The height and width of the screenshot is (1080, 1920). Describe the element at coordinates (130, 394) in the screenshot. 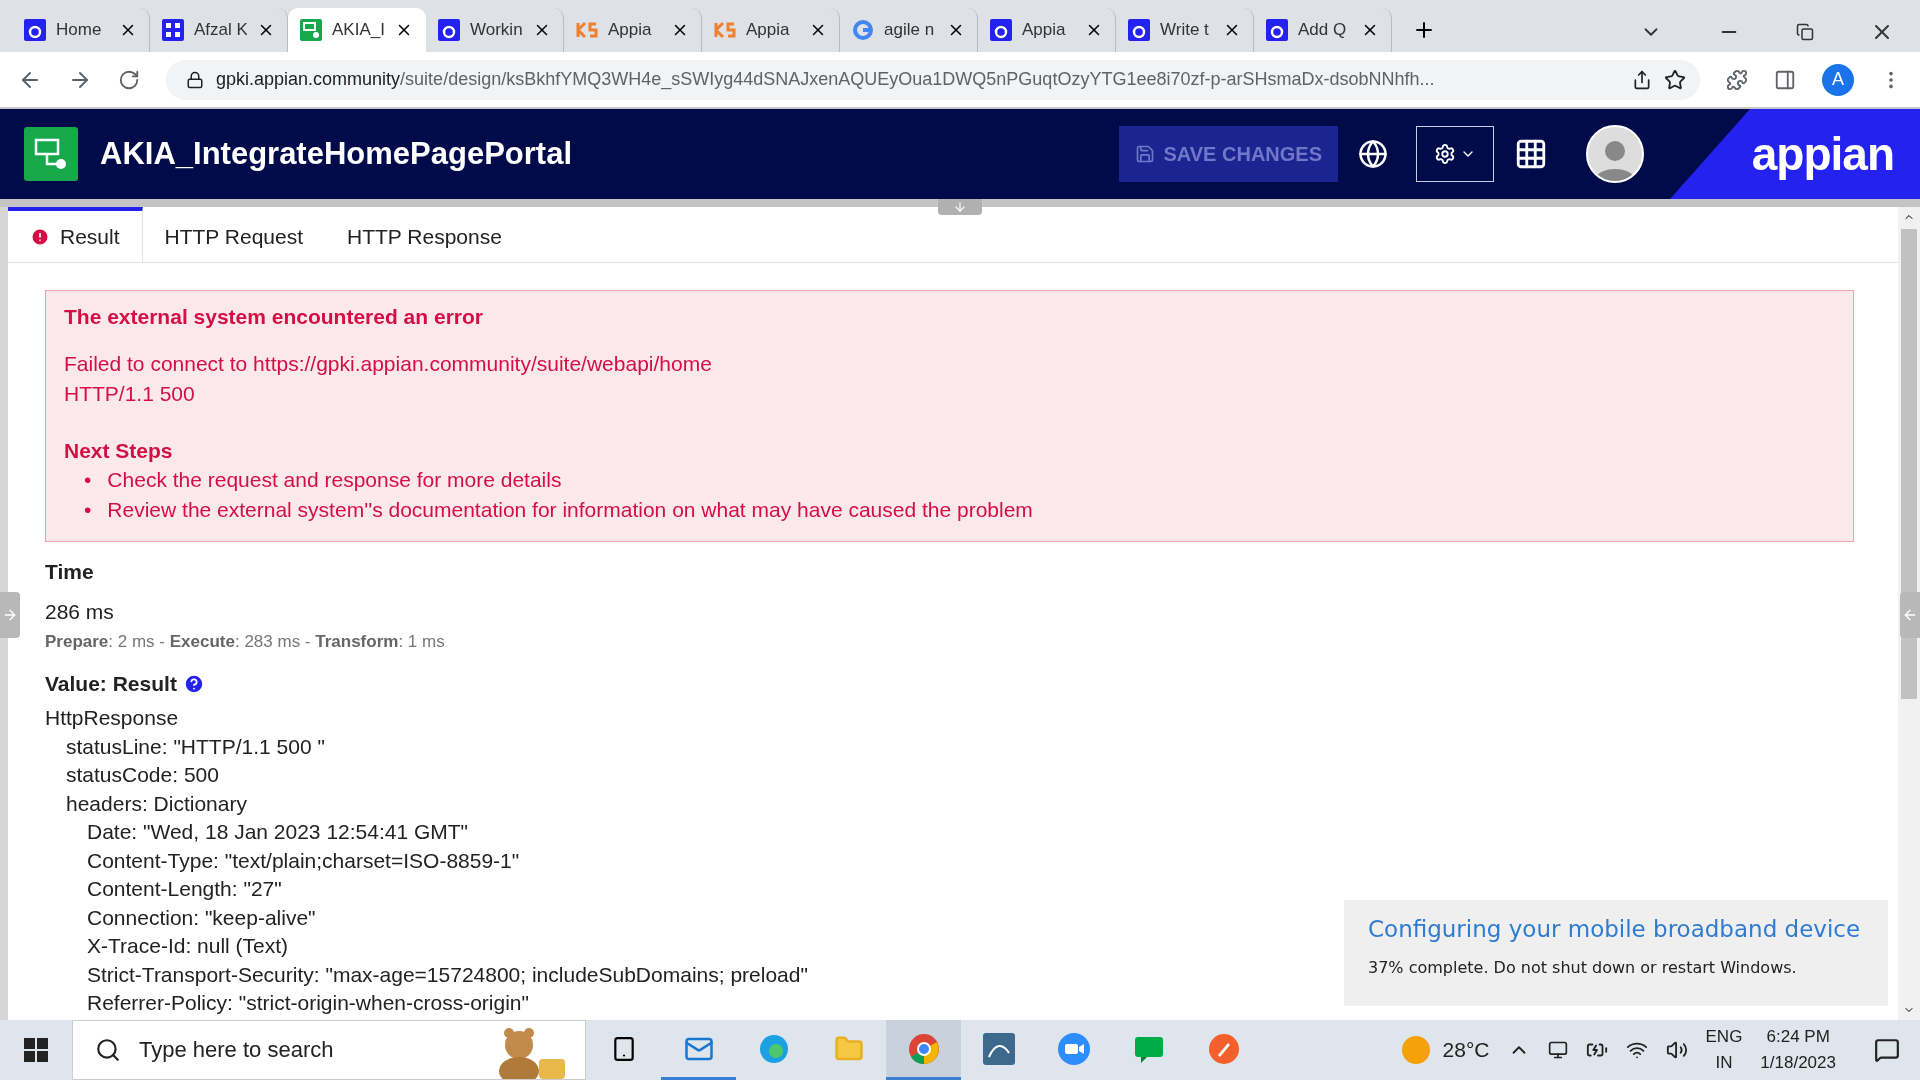

I see `error-line: HTTP/1.1 500` at that location.